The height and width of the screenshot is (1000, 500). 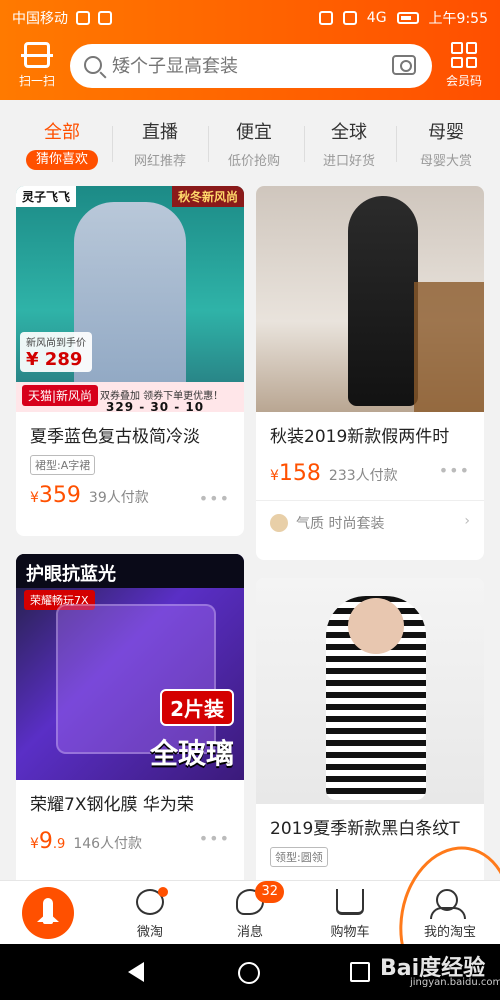 I want to click on scan-label: 扫一扫, so click(x=36, y=81).